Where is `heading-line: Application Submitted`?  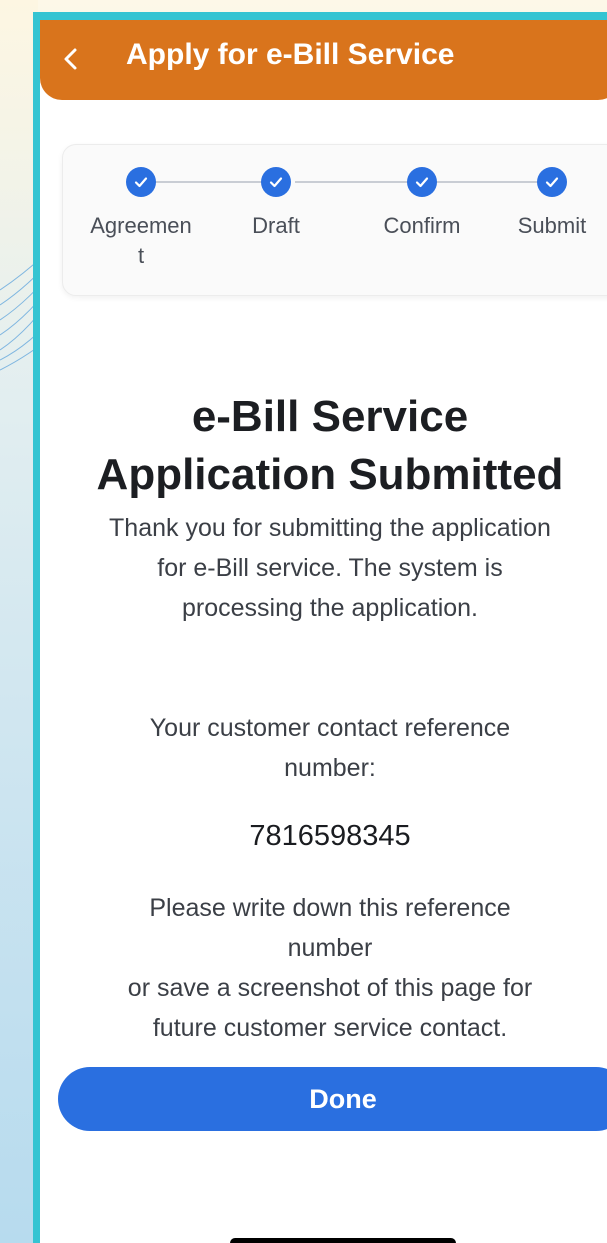
heading-line: Application Submitted is located at coordinates (330, 474).